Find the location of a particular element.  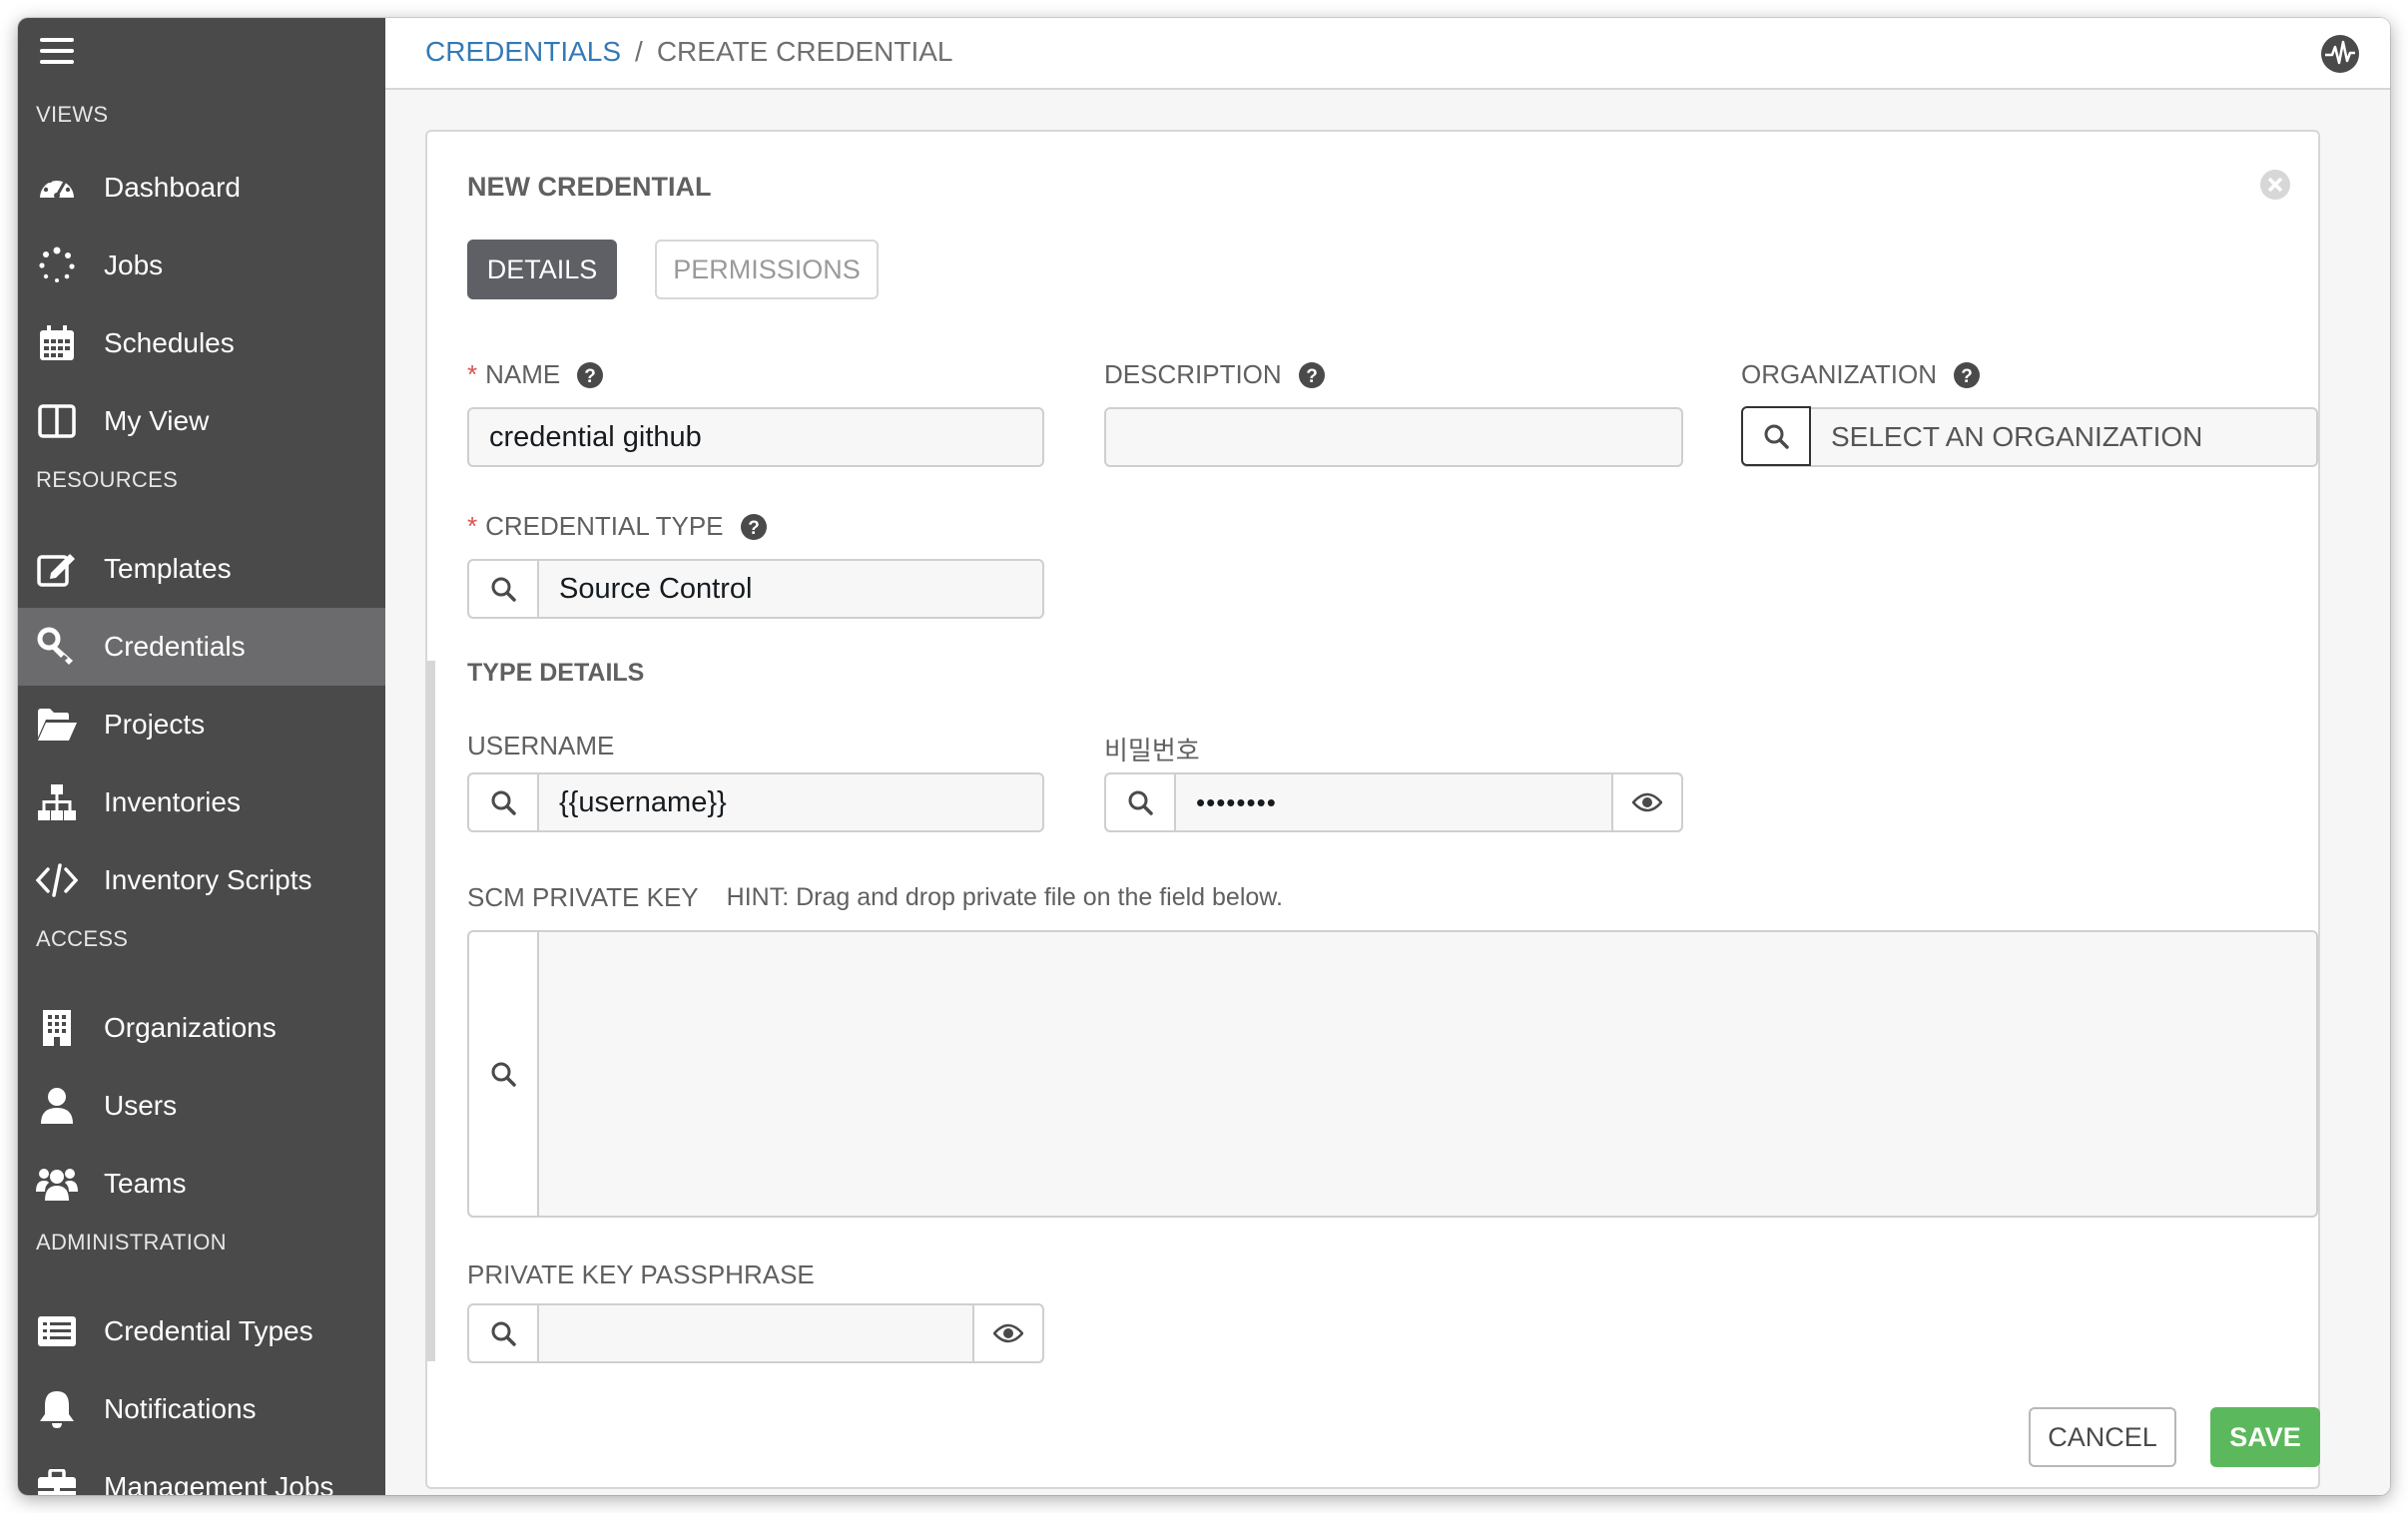

description-field is located at coordinates (1393, 437).